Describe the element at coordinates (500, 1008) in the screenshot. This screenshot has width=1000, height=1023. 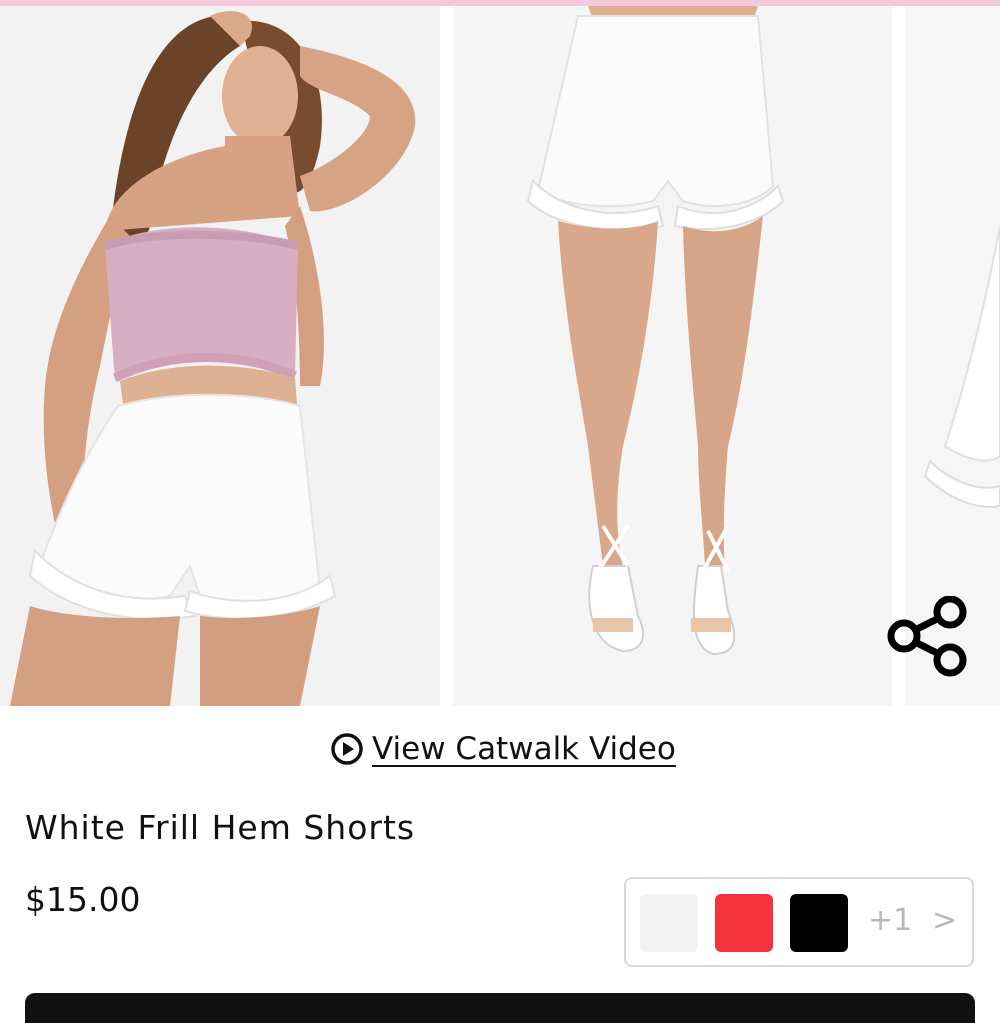
I see `add-to-bag-button` at that location.